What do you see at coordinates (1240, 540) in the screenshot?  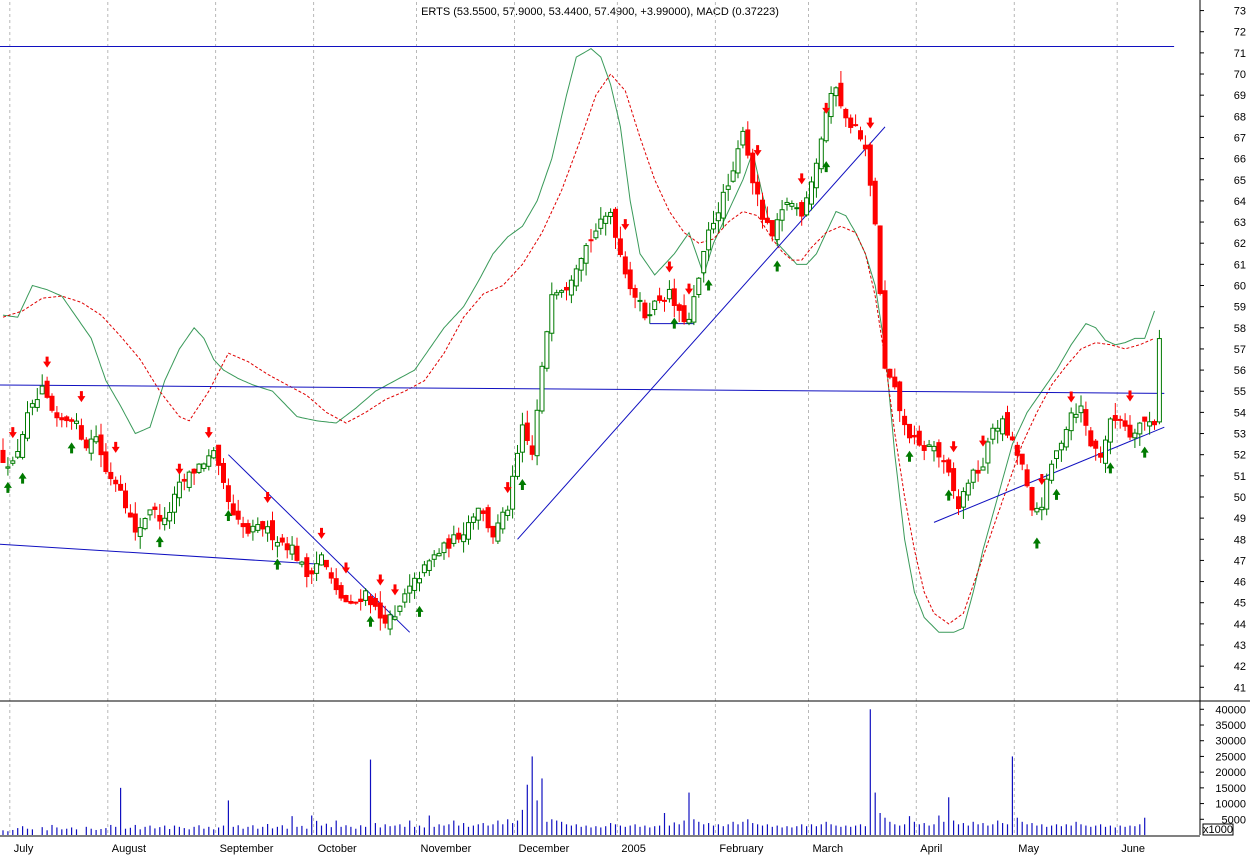 I see `price-tick-label: 48` at bounding box center [1240, 540].